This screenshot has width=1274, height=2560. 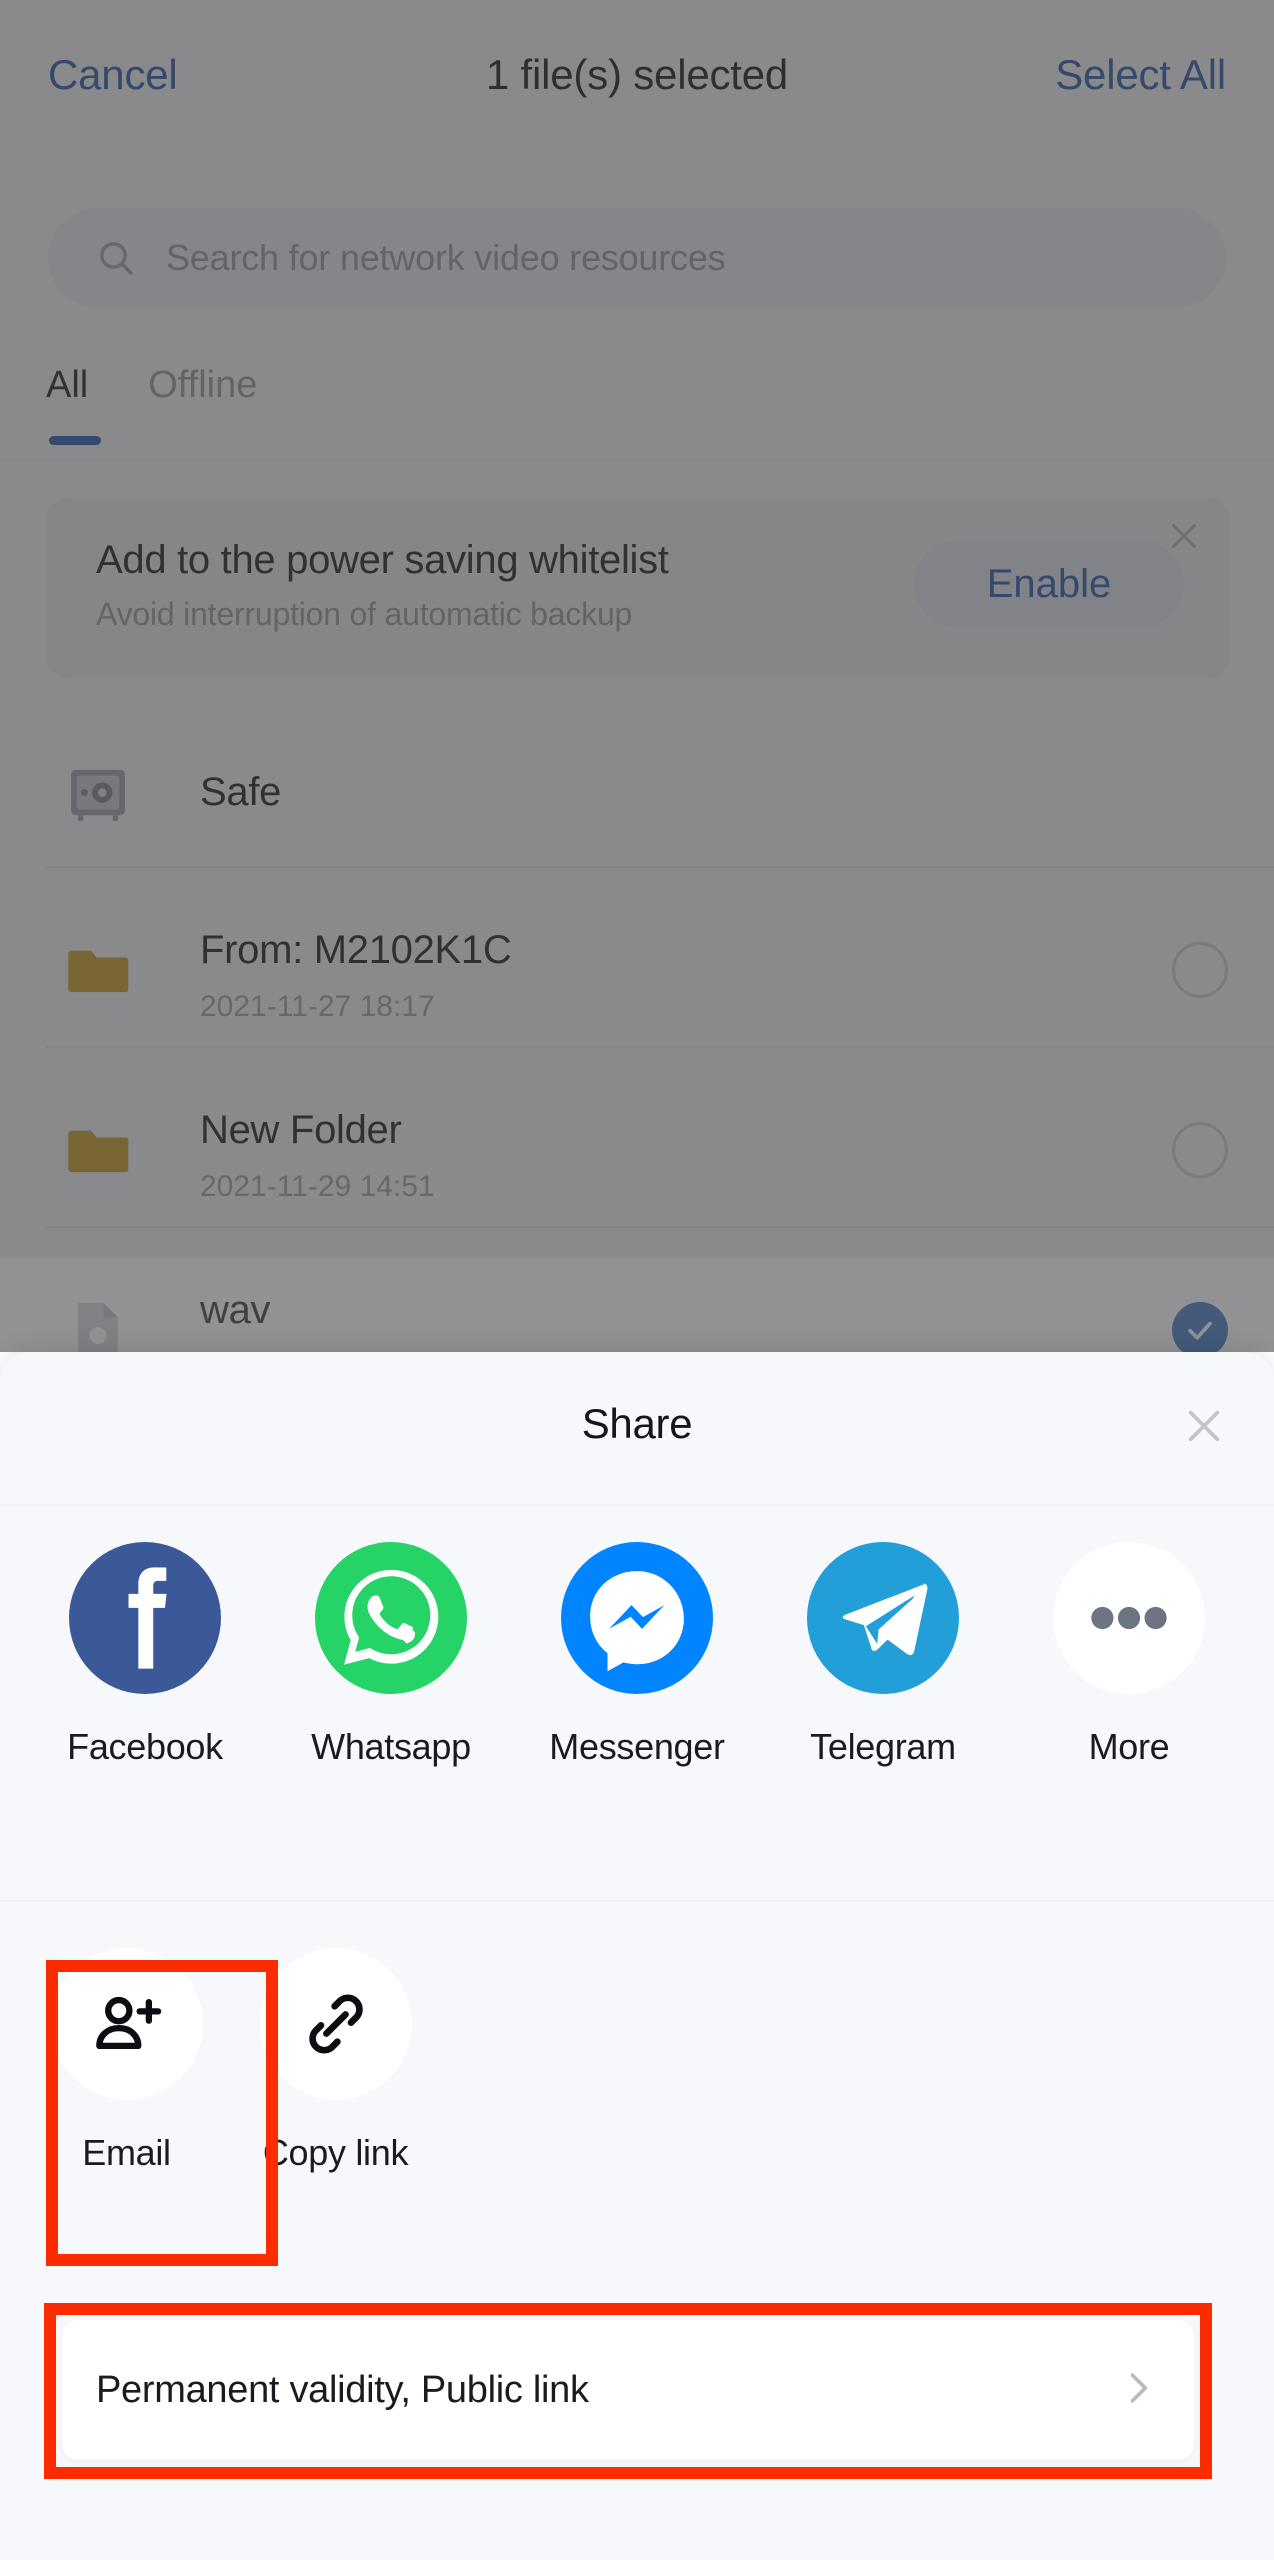 I want to click on link-settings-row: Permanent validity, Public link, so click(x=628, y=2390).